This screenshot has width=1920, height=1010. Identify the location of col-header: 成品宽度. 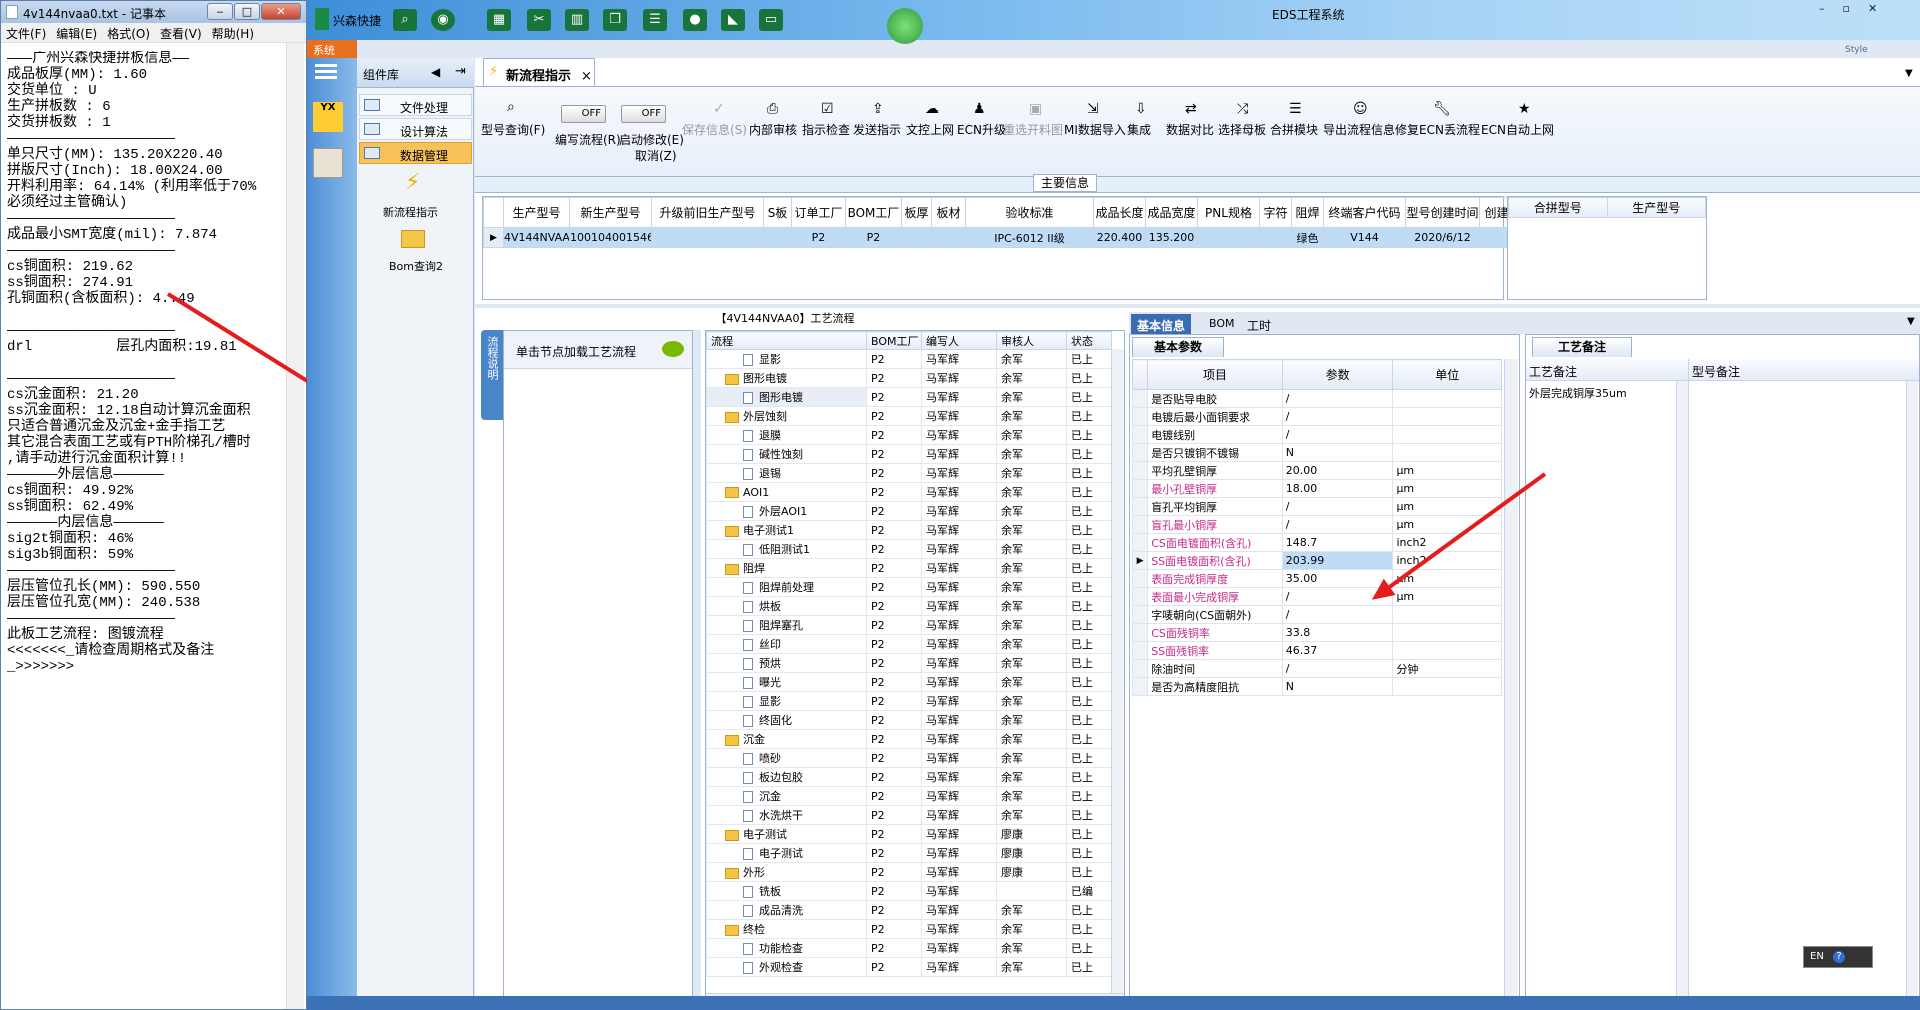
(1171, 212).